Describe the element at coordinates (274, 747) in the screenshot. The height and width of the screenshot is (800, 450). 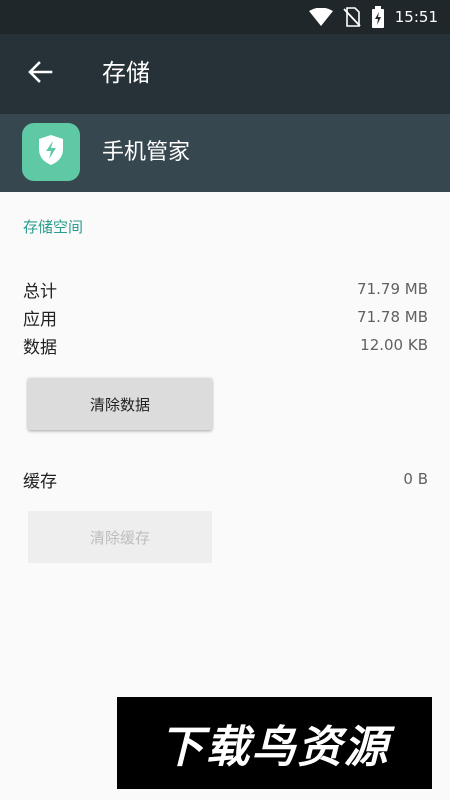
I see `watermark-text: 下载鸟资源` at that location.